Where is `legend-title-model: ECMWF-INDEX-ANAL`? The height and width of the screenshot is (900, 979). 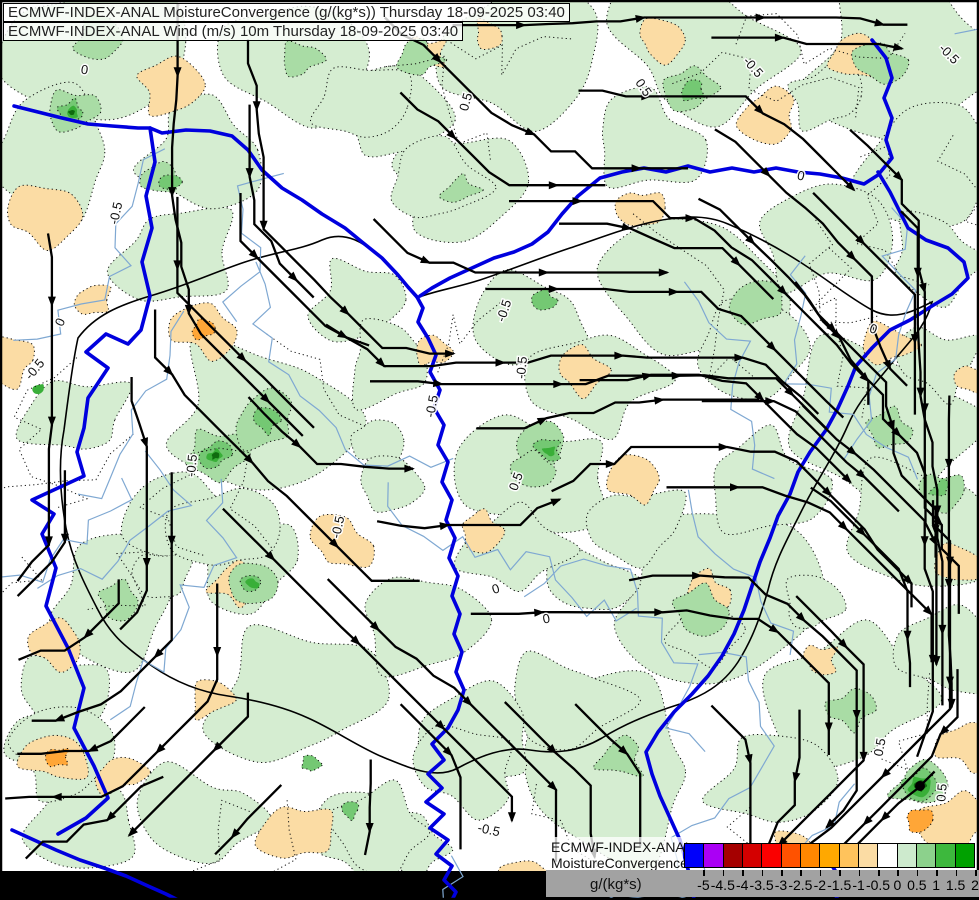
legend-title-model: ECMWF-INDEX-ANAL is located at coordinates (622, 847).